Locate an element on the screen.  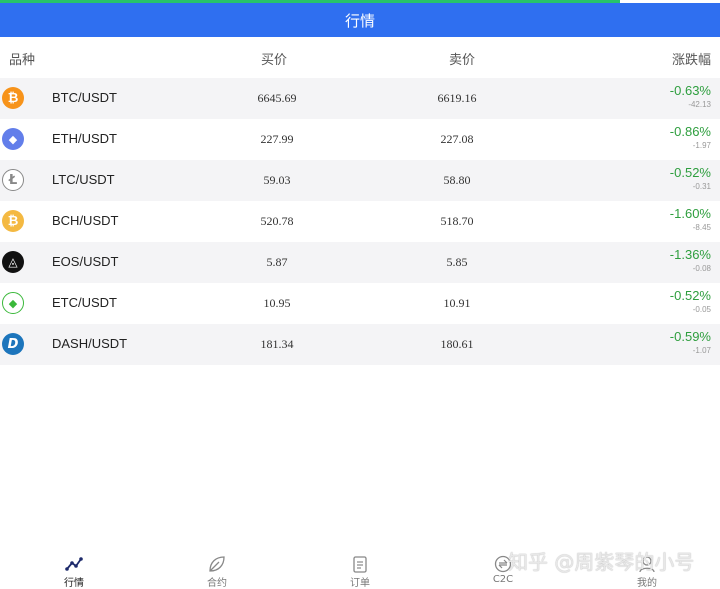
market-row: Ł LTC/USDT 59.03 58.80 -0.52% -0.31 is located at coordinates (360, 180).